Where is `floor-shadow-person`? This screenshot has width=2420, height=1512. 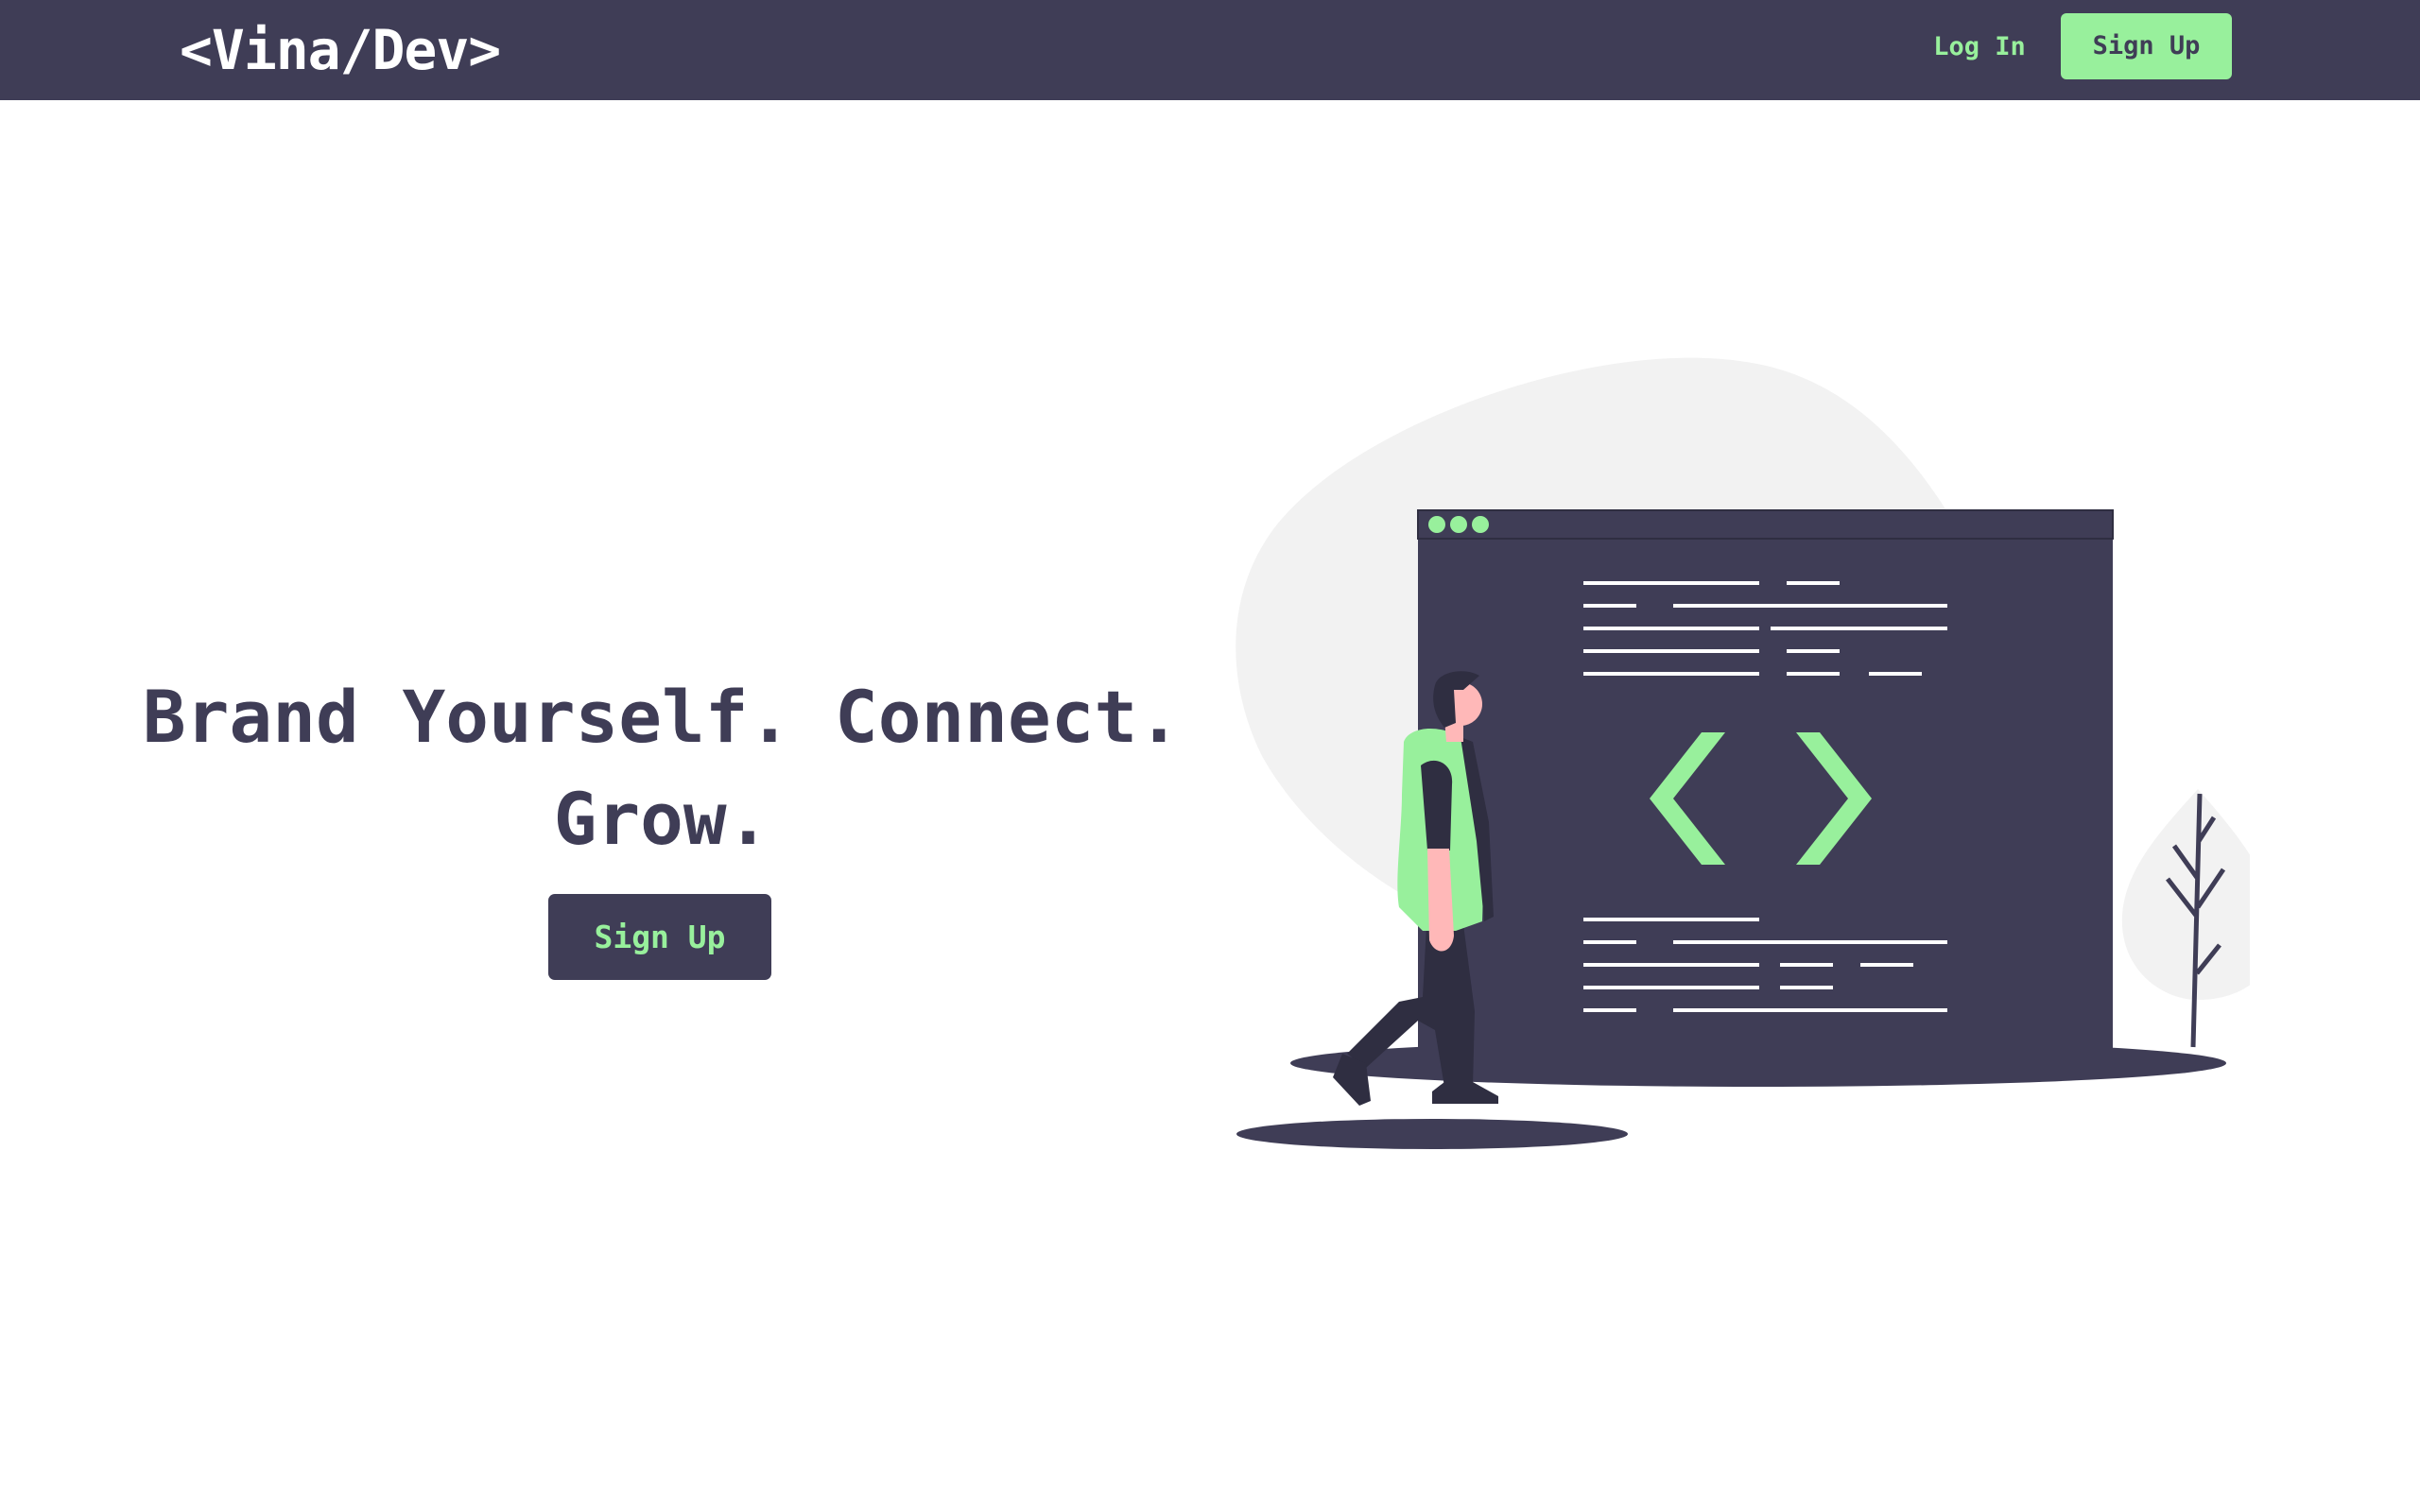 floor-shadow-person is located at coordinates (1432, 1134).